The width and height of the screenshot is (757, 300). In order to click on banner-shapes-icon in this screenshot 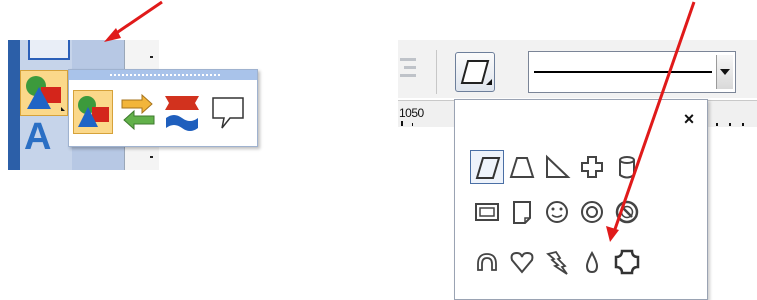, I will do `click(182, 113)`.